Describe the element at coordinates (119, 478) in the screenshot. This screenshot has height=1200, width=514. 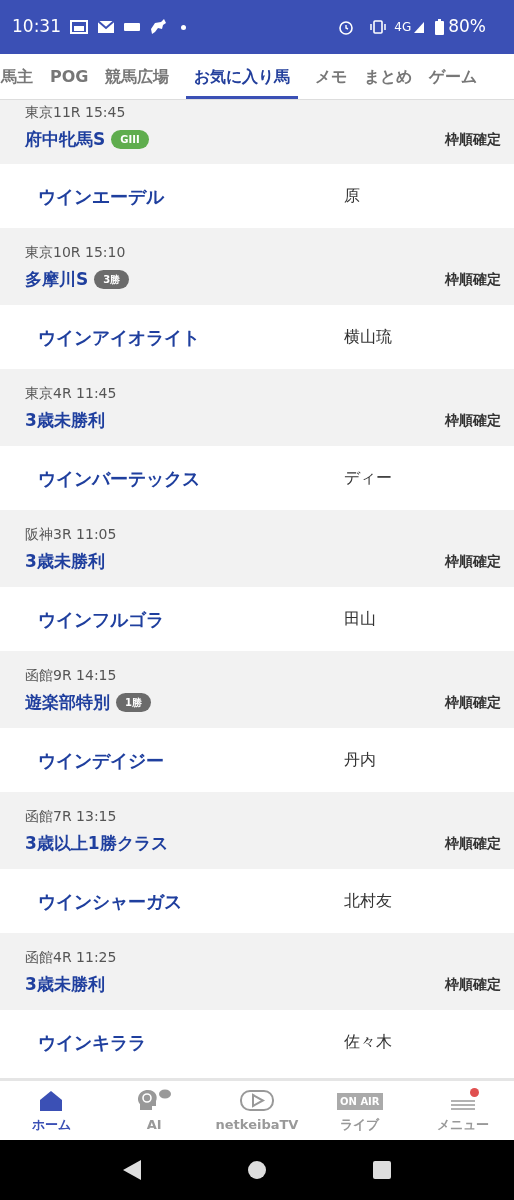
I see `horse-name: ウインバーテックス` at that location.